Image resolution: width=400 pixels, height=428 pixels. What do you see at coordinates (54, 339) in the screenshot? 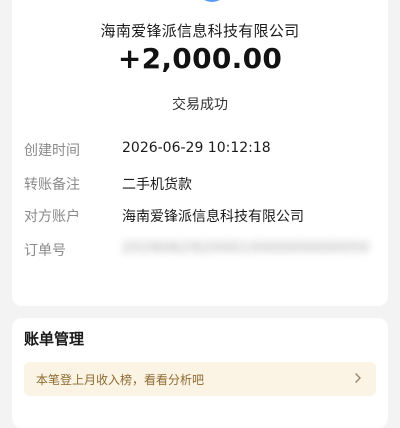
I see `bill-management-title: 账单管理` at bounding box center [54, 339].